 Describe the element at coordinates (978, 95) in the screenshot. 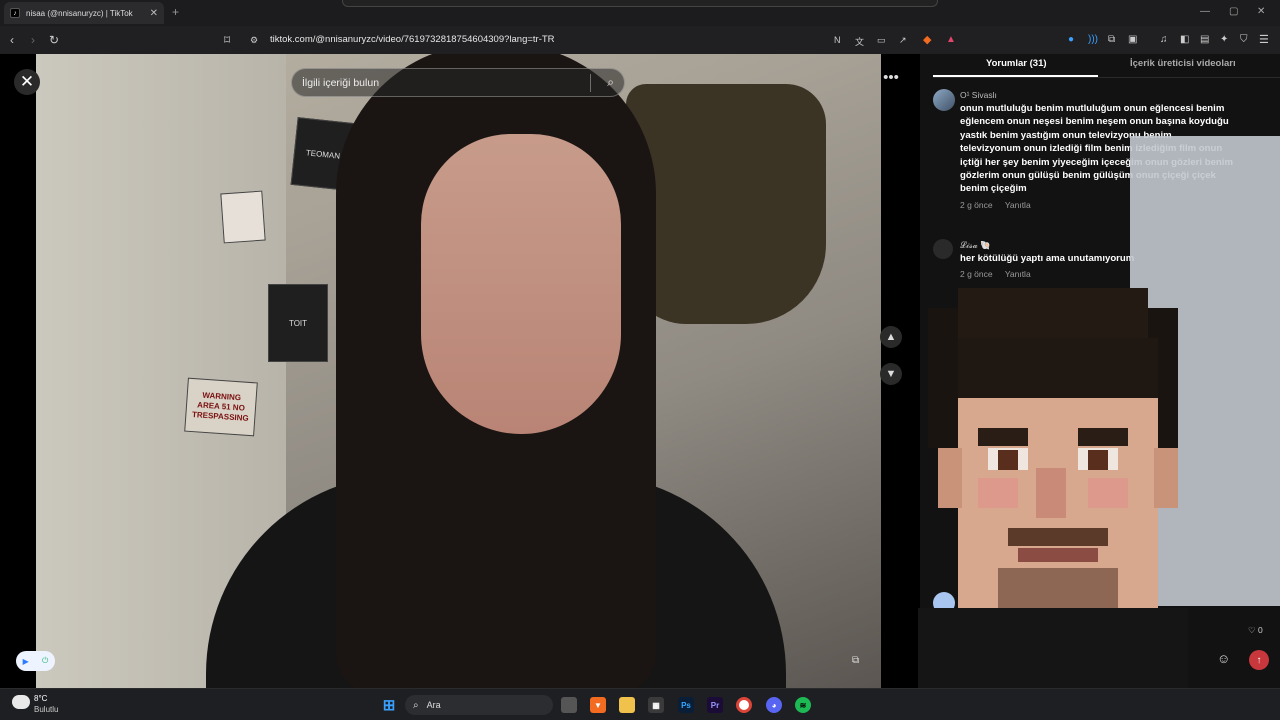

I see `comment-username: O¹ Sivaslı` at that location.